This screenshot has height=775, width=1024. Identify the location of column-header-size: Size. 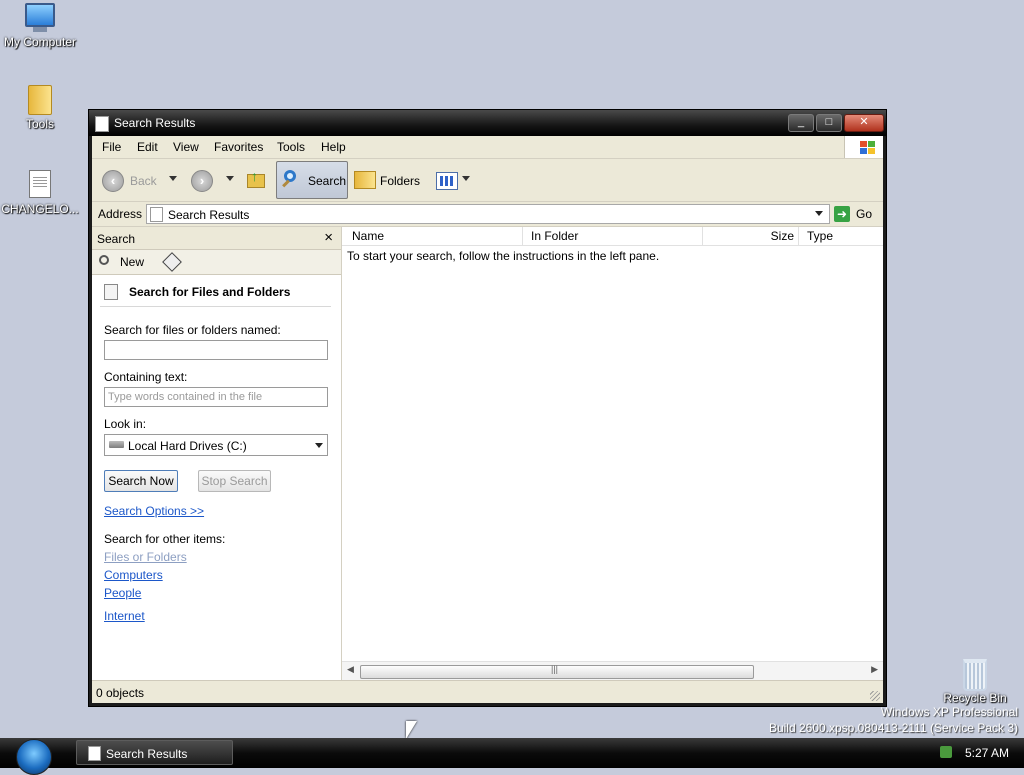
(751, 236).